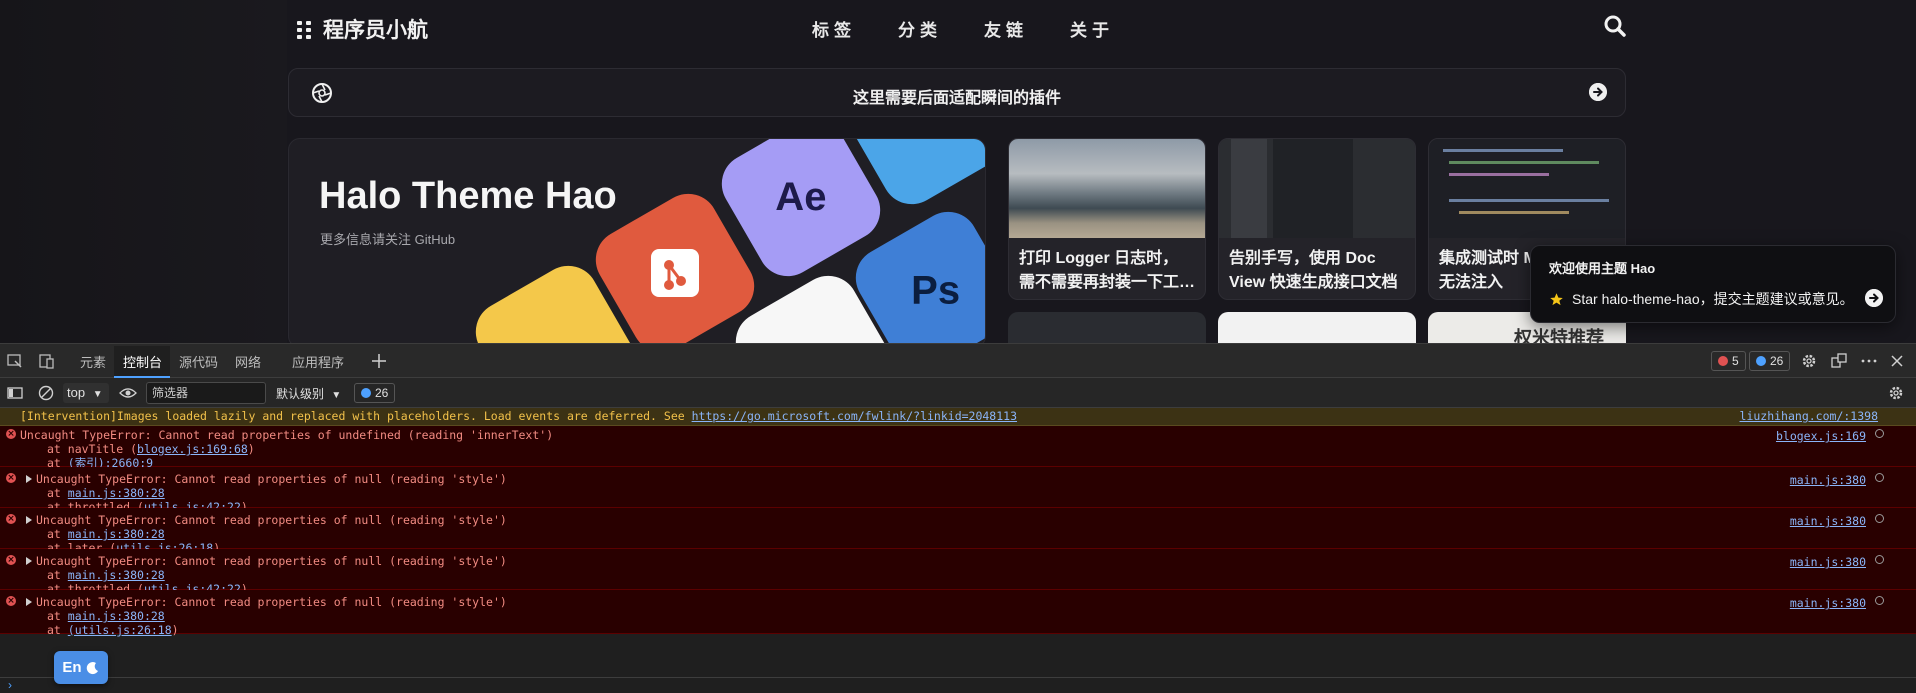 The image size is (1916, 693). I want to click on post-title: 告别手写，使用 Doc View 快速生成接口文档, so click(1313, 270).